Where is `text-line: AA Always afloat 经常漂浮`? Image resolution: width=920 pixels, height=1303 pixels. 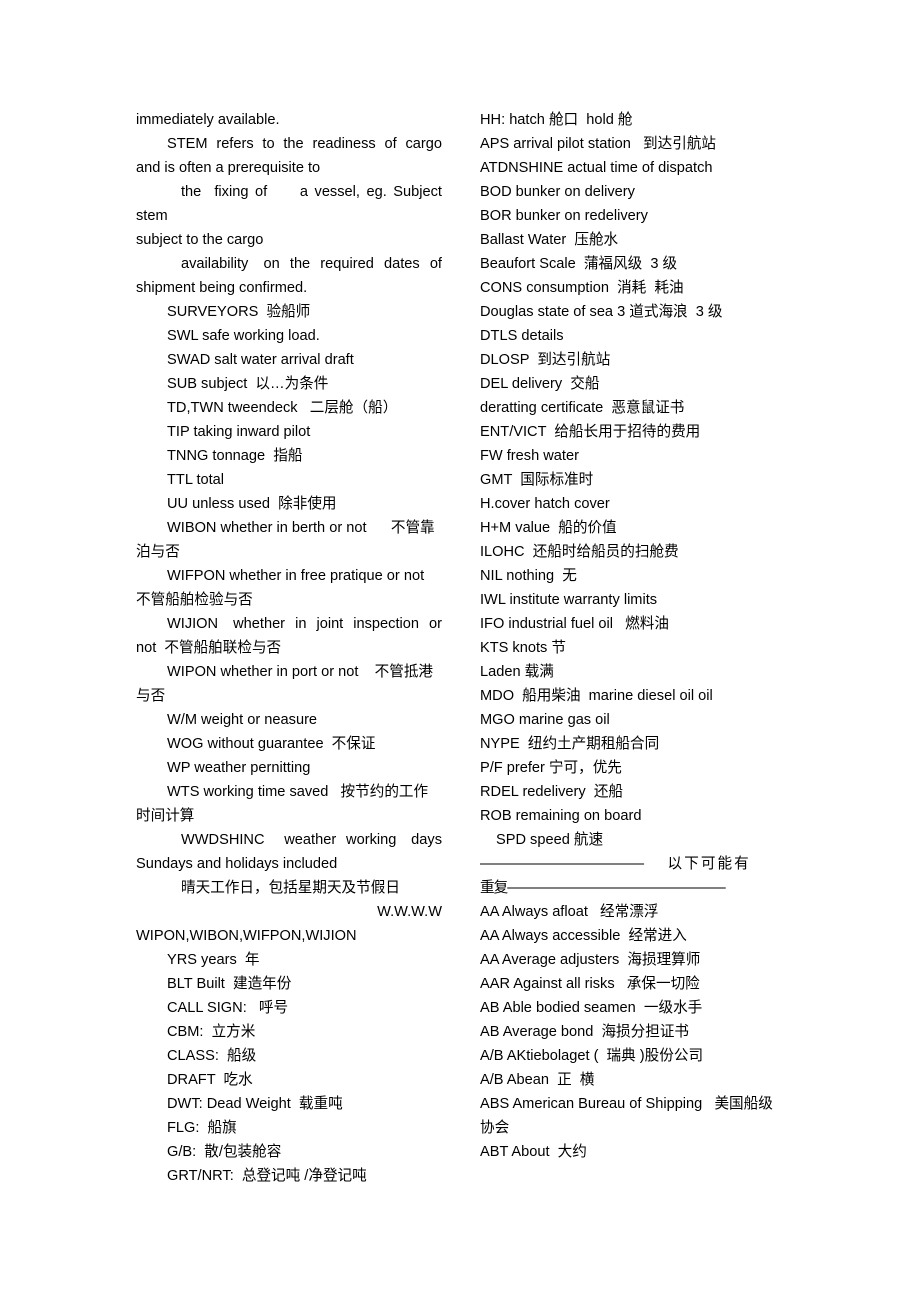 text-line: AA Always afloat 经常漂浮 is located at coordinates (569, 912).